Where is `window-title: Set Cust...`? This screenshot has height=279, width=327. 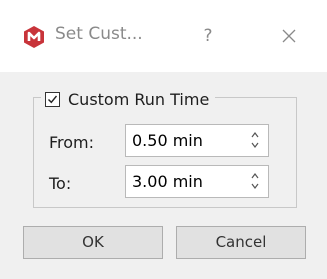 window-title: Set Cust... is located at coordinates (99, 34).